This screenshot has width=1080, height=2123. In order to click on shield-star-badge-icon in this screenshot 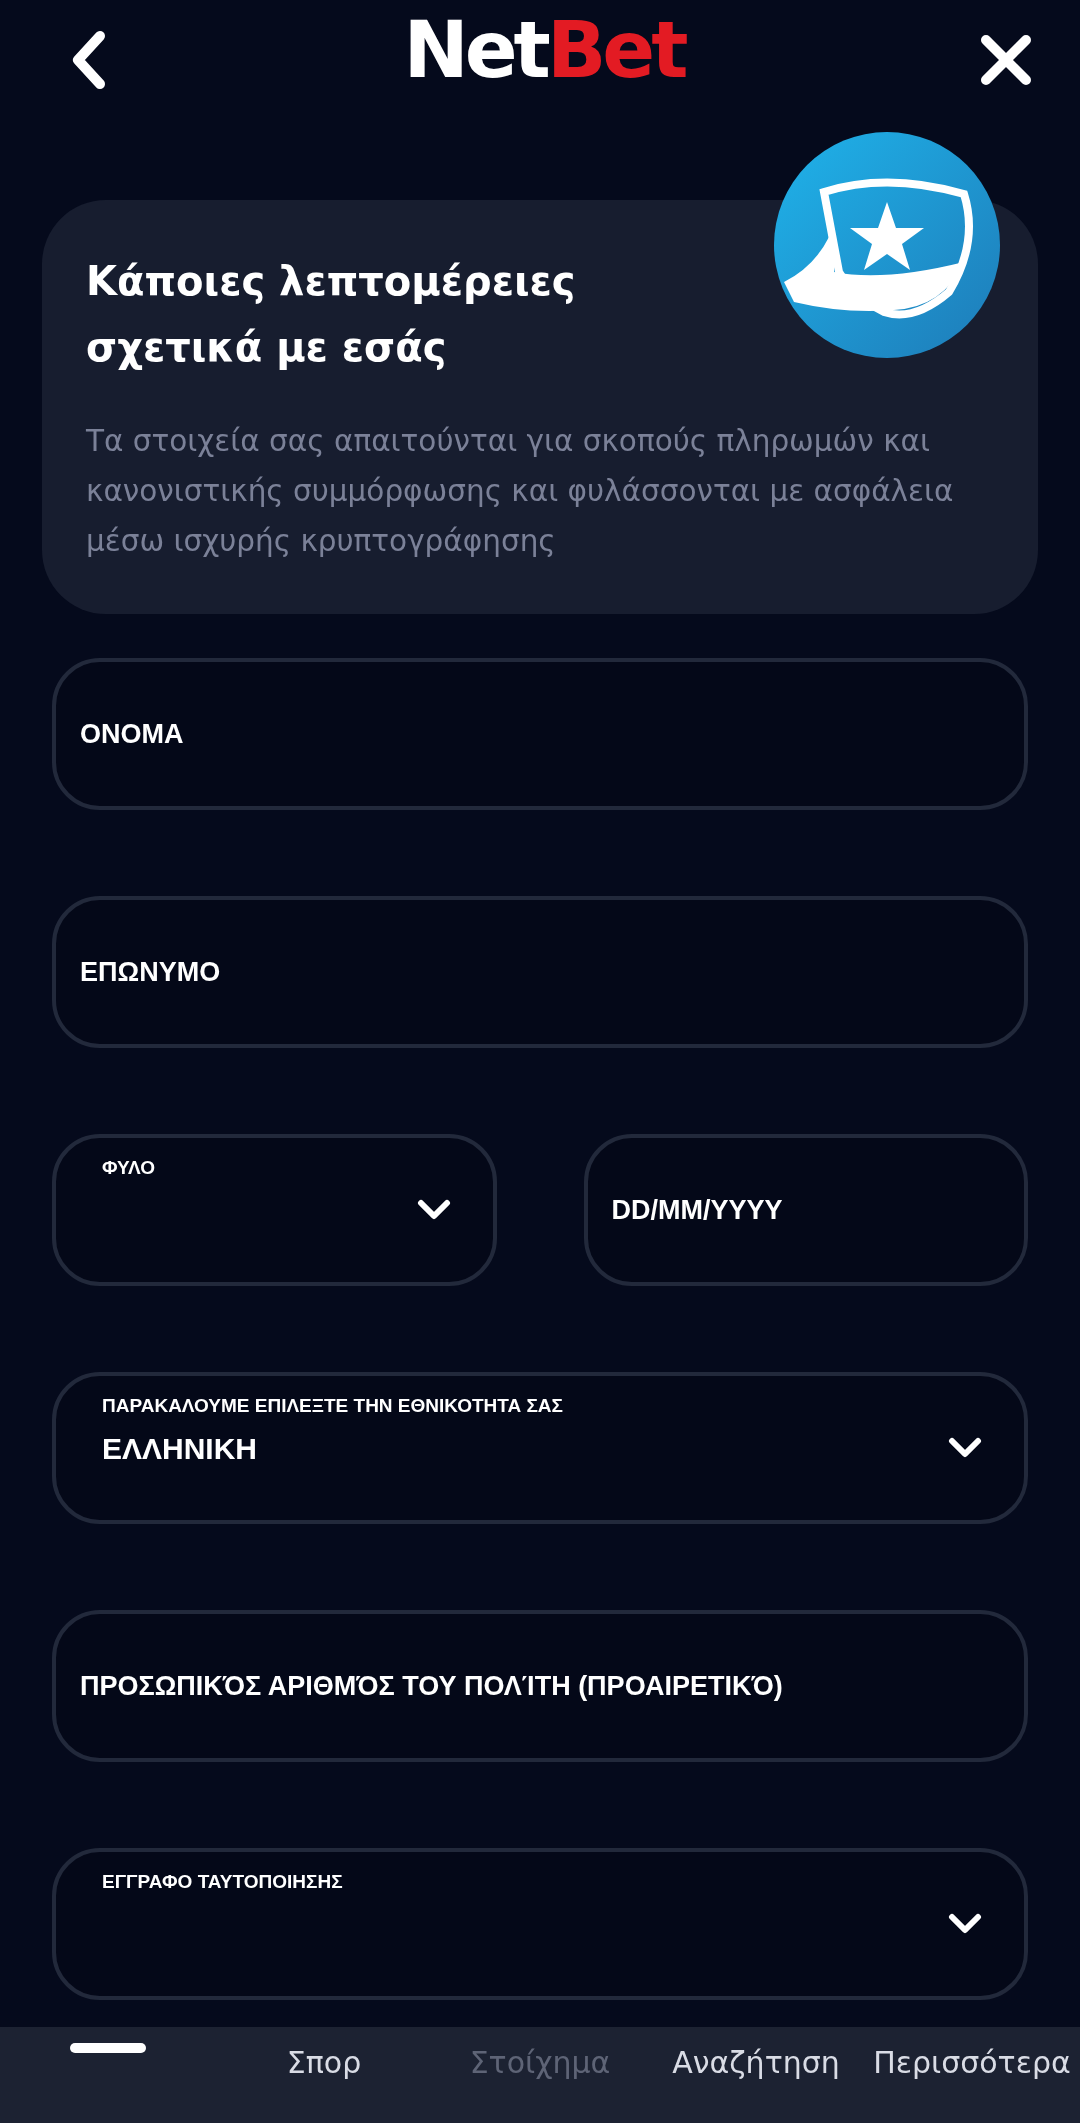, I will do `click(887, 245)`.